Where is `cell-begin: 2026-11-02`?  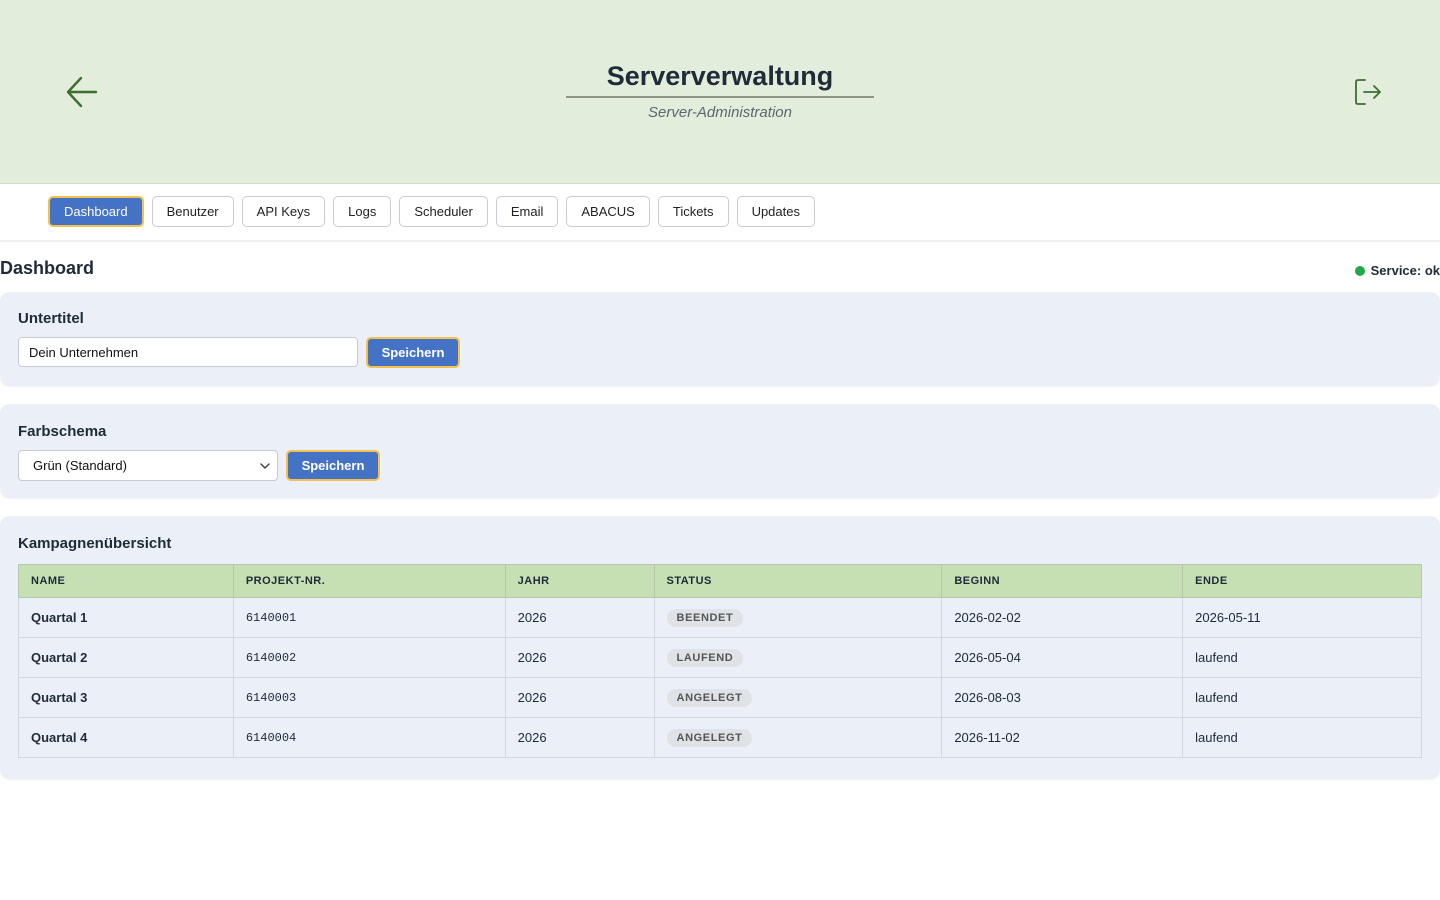
cell-begin: 2026-11-02 is located at coordinates (1062, 737).